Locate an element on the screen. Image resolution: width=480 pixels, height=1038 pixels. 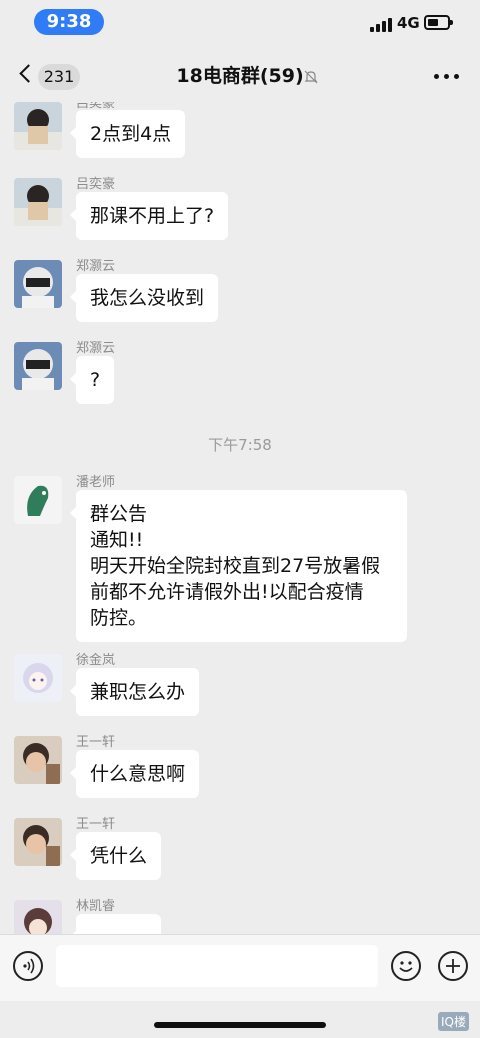
message-bubble: 我怎么没收到 is located at coordinates (144, 298).